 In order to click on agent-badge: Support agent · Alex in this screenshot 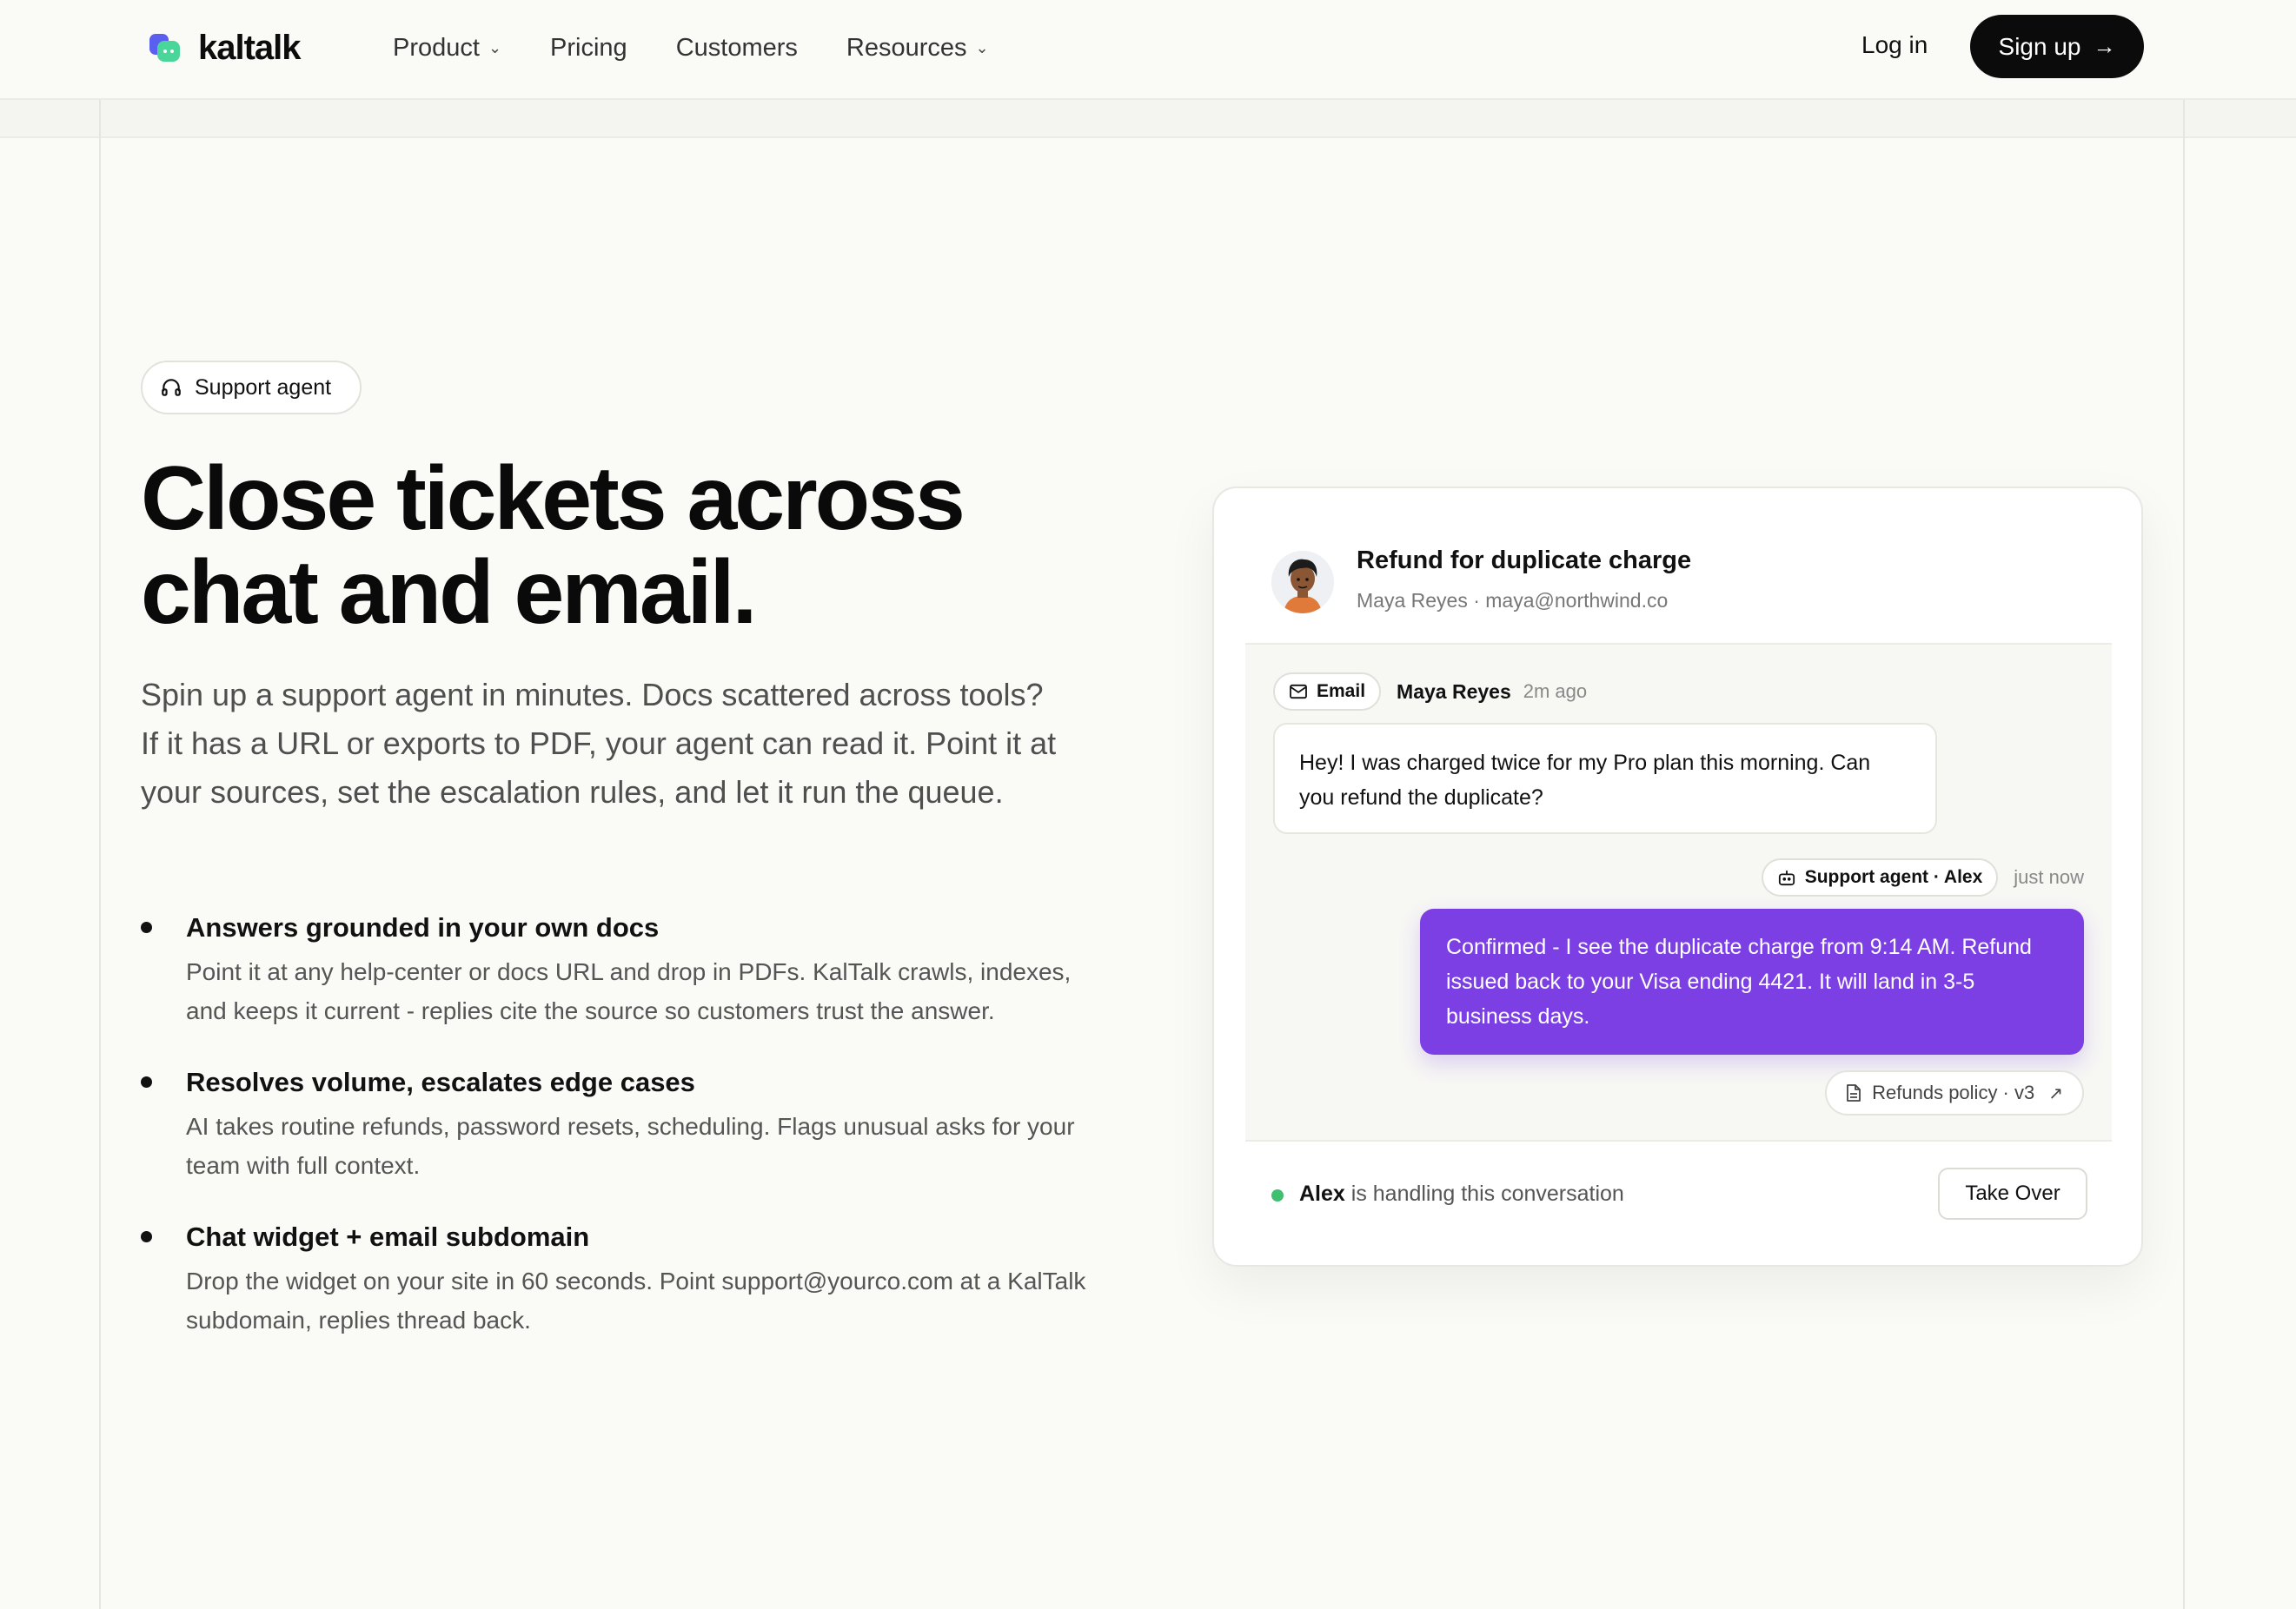, I will do `click(1880, 878)`.